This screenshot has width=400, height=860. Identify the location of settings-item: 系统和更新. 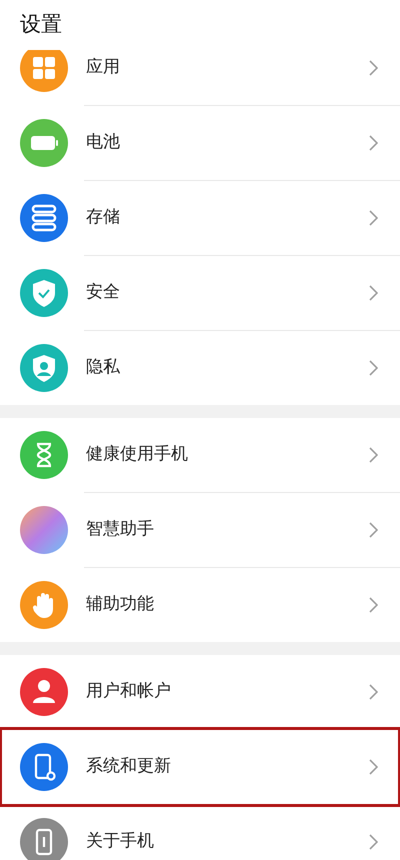
(200, 767).